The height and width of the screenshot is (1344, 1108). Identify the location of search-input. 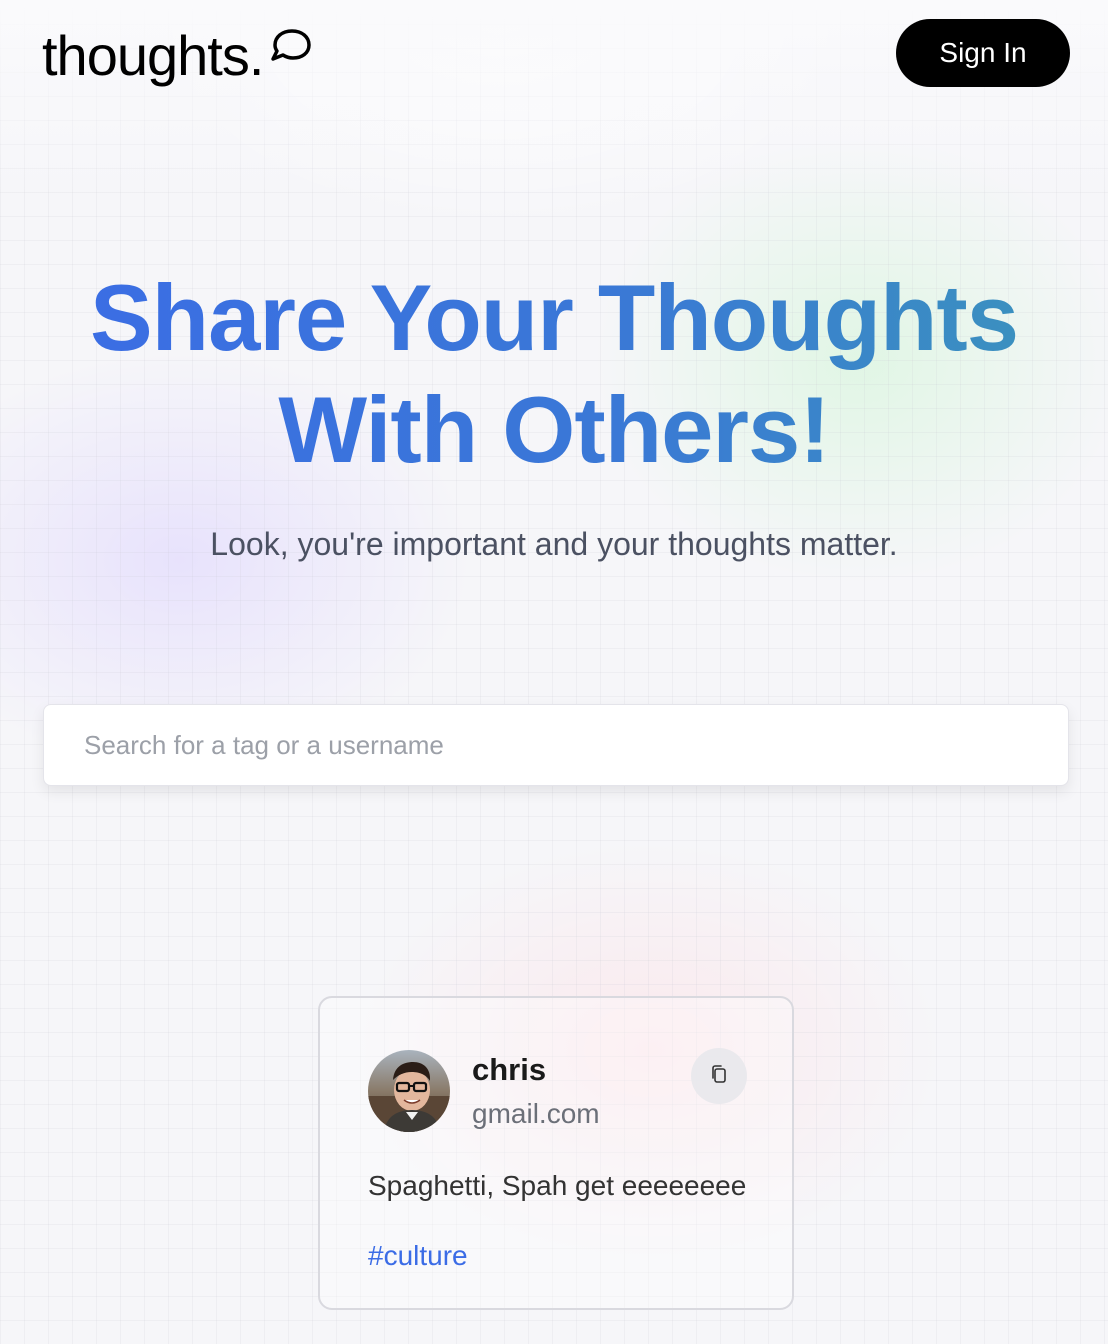
(556, 745).